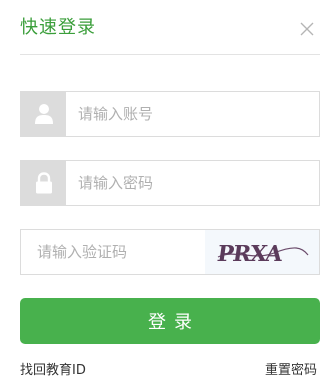  Describe the element at coordinates (170, 54) in the screenshot. I see `title-divider` at that location.